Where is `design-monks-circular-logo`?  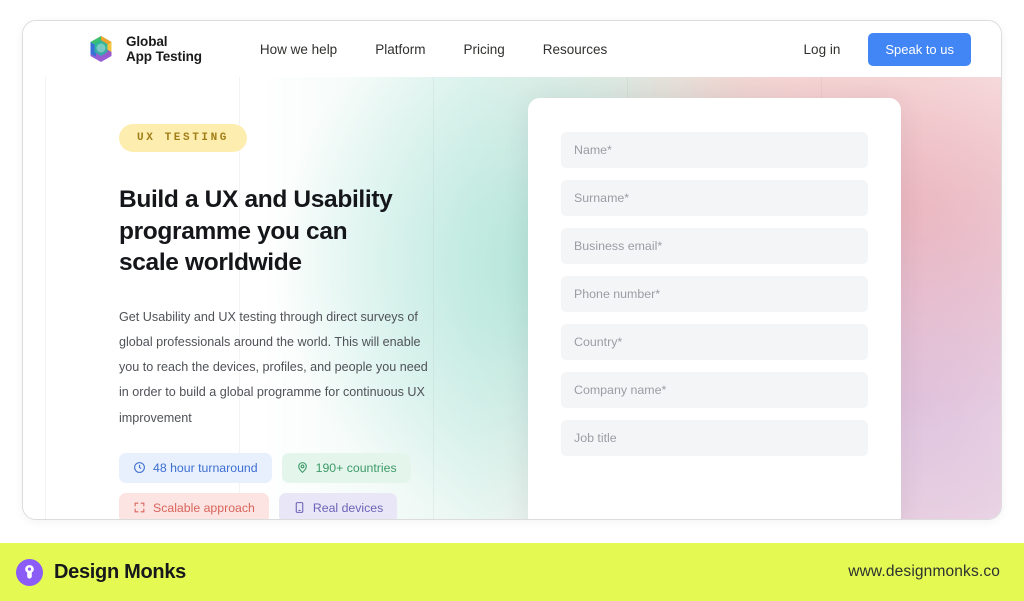 design-monks-circular-logo is located at coordinates (29, 572).